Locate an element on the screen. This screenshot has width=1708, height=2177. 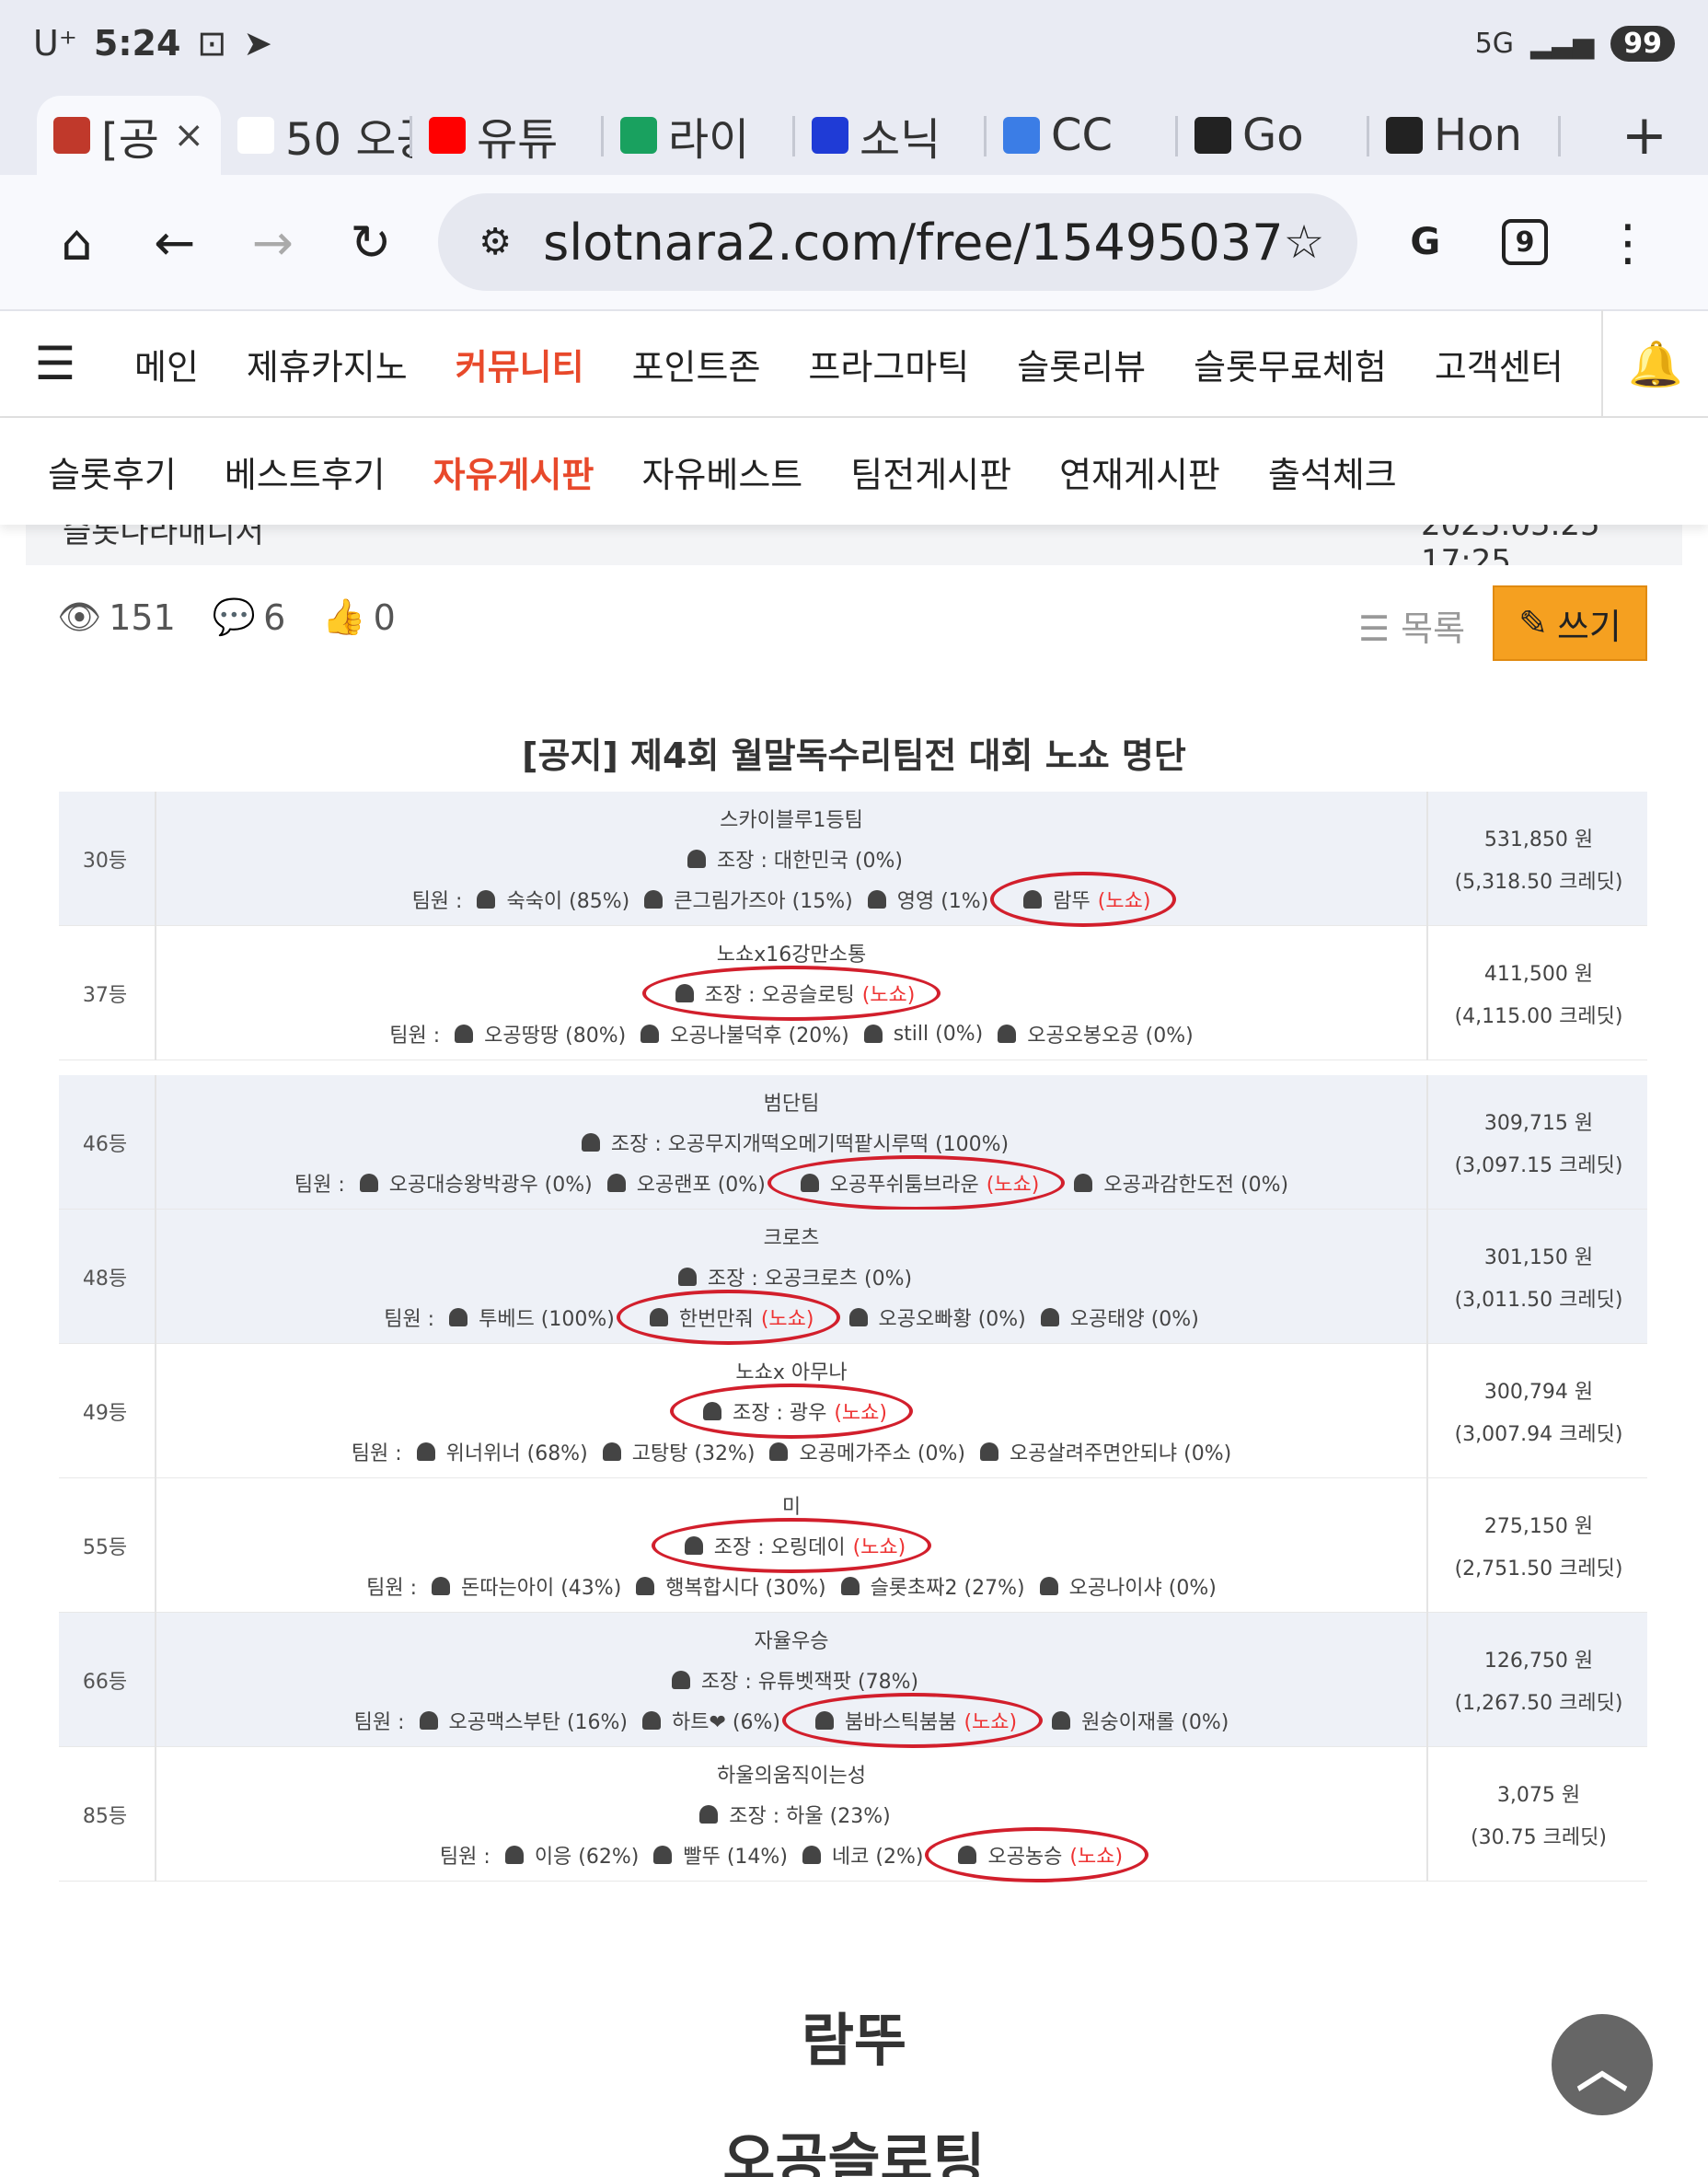
leader-line: 조장 : 광우 (노쇼) is located at coordinates (791, 1412).